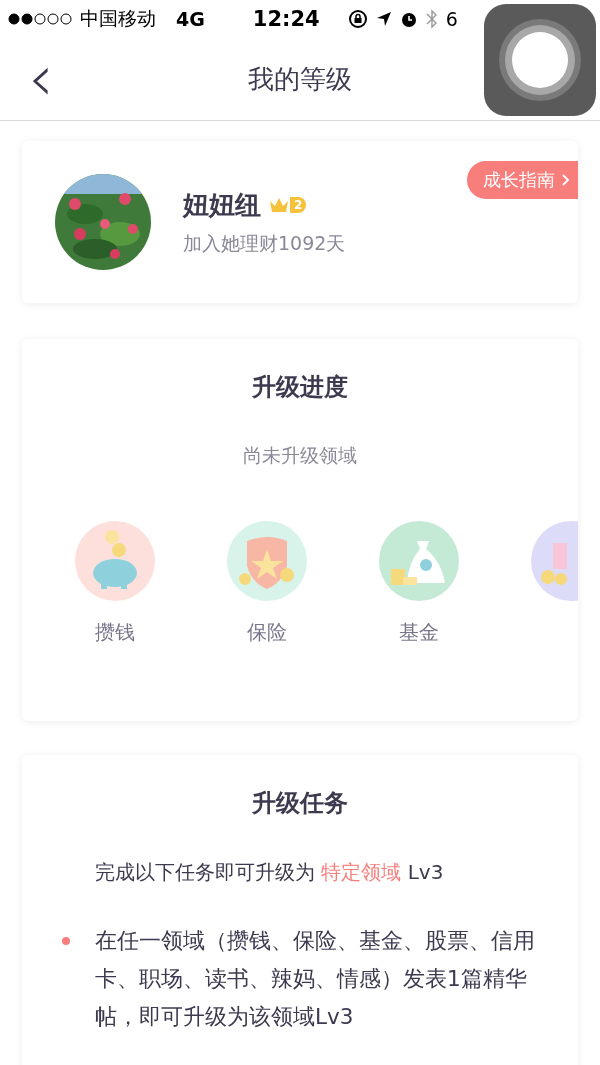 The width and height of the screenshot is (600, 1065). I want to click on back-button: ‹, so click(41, 78).